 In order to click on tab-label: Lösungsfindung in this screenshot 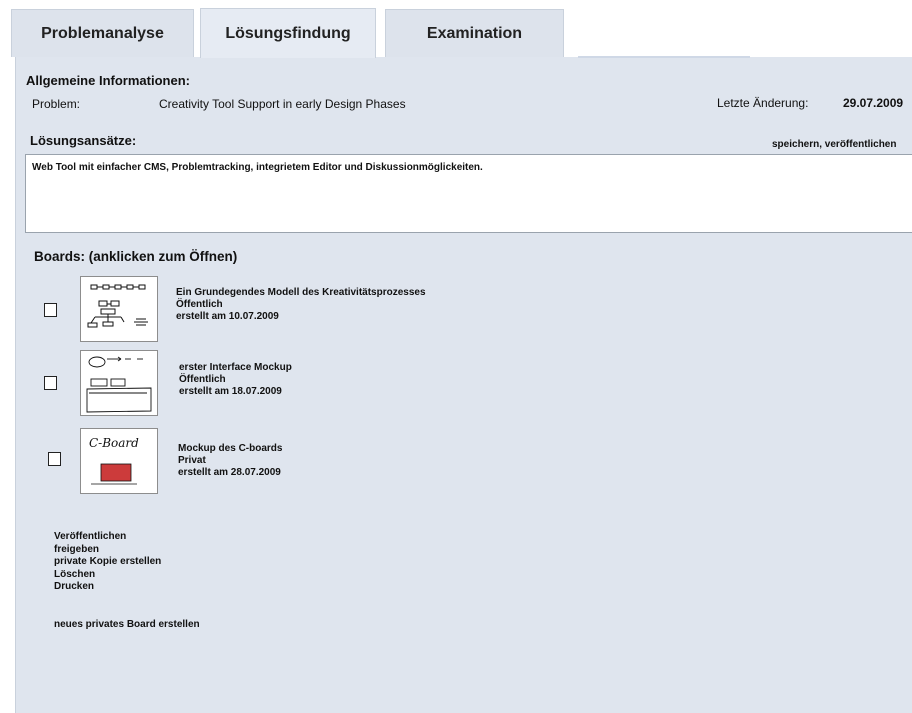, I will do `click(288, 33)`.